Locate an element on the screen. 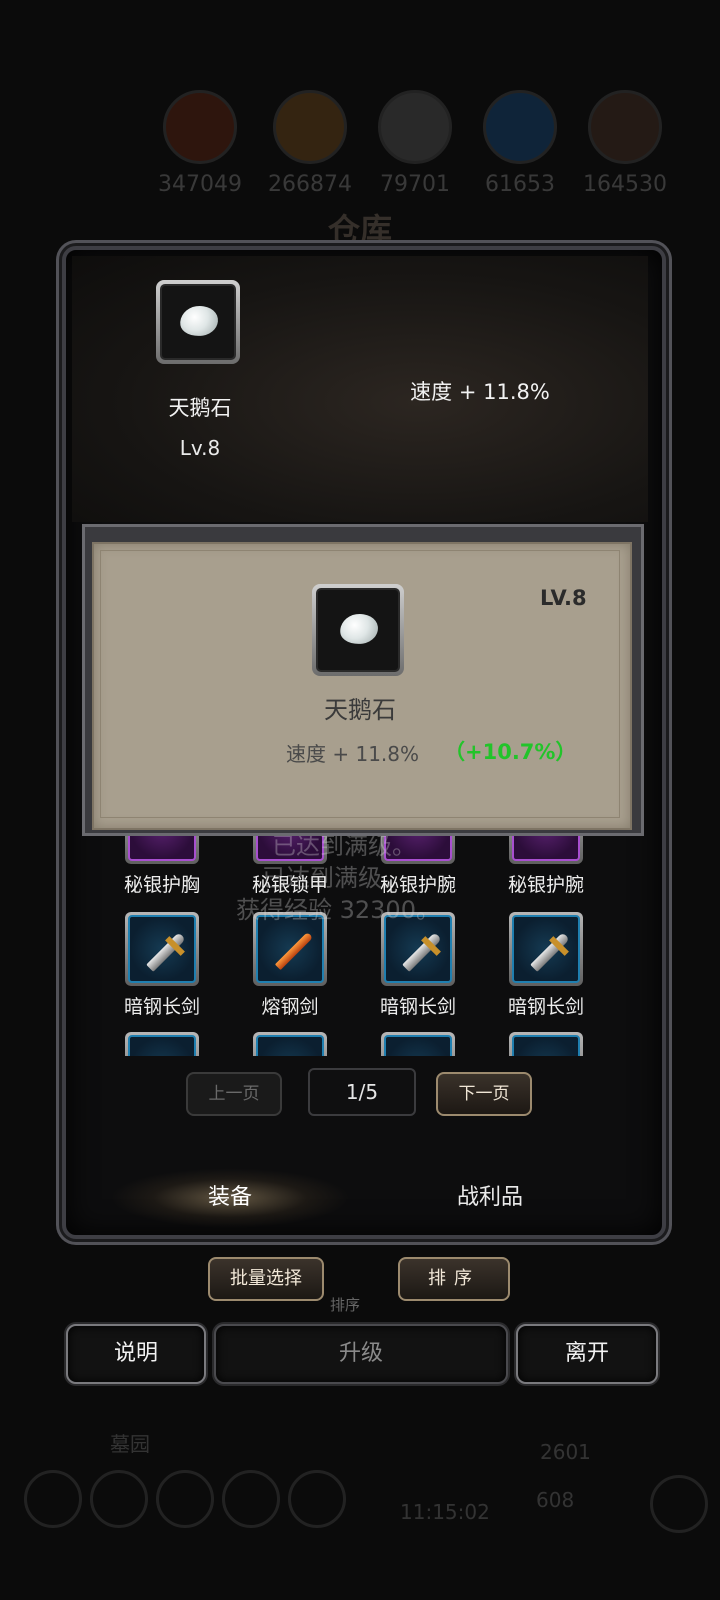 The height and width of the screenshot is (1600, 720). selected-item-slot is located at coordinates (198, 322).